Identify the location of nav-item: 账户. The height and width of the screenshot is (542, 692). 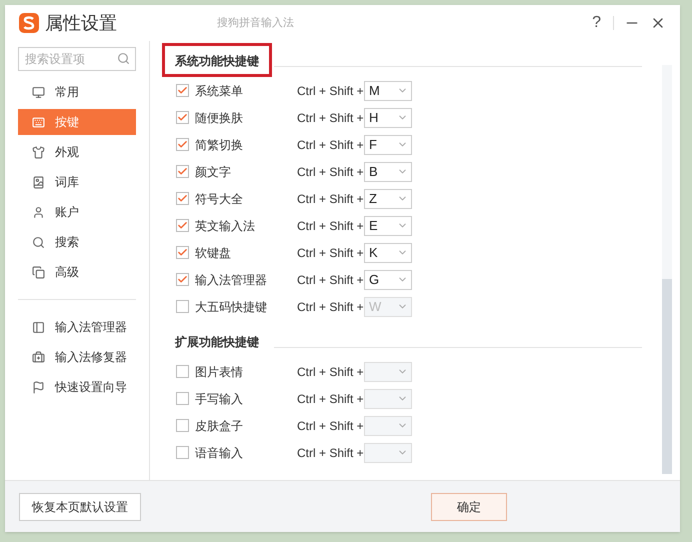
(77, 212).